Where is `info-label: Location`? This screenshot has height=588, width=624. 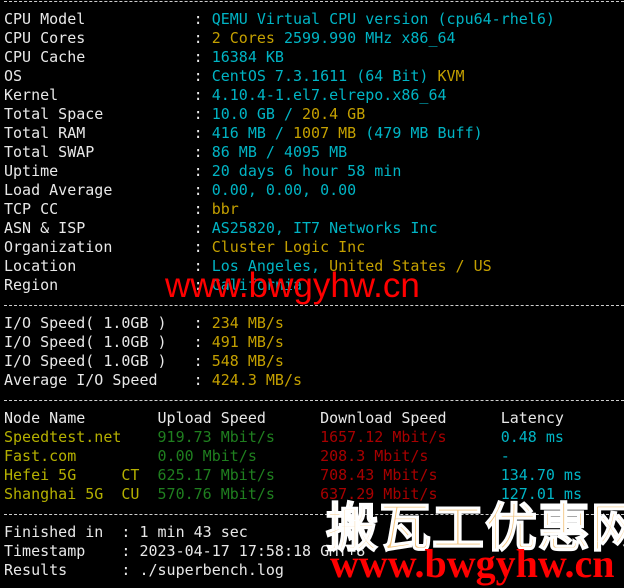 info-label: Location is located at coordinates (40, 266).